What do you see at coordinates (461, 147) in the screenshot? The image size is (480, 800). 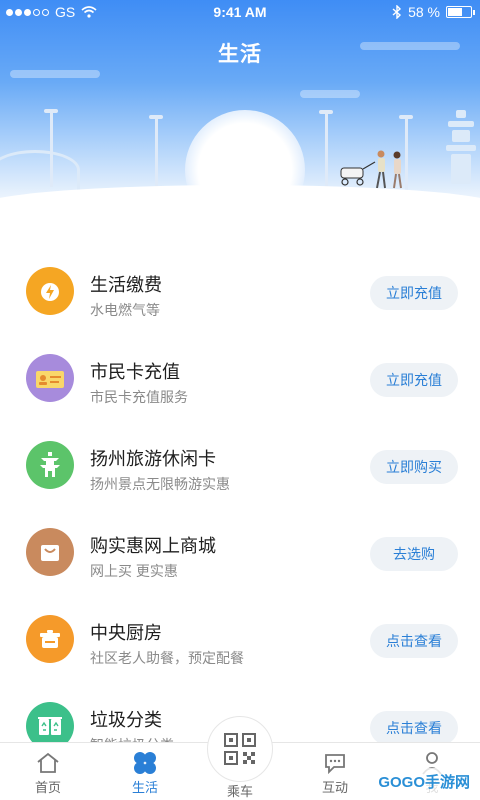 I see `pagoda-illustration` at bounding box center [461, 147].